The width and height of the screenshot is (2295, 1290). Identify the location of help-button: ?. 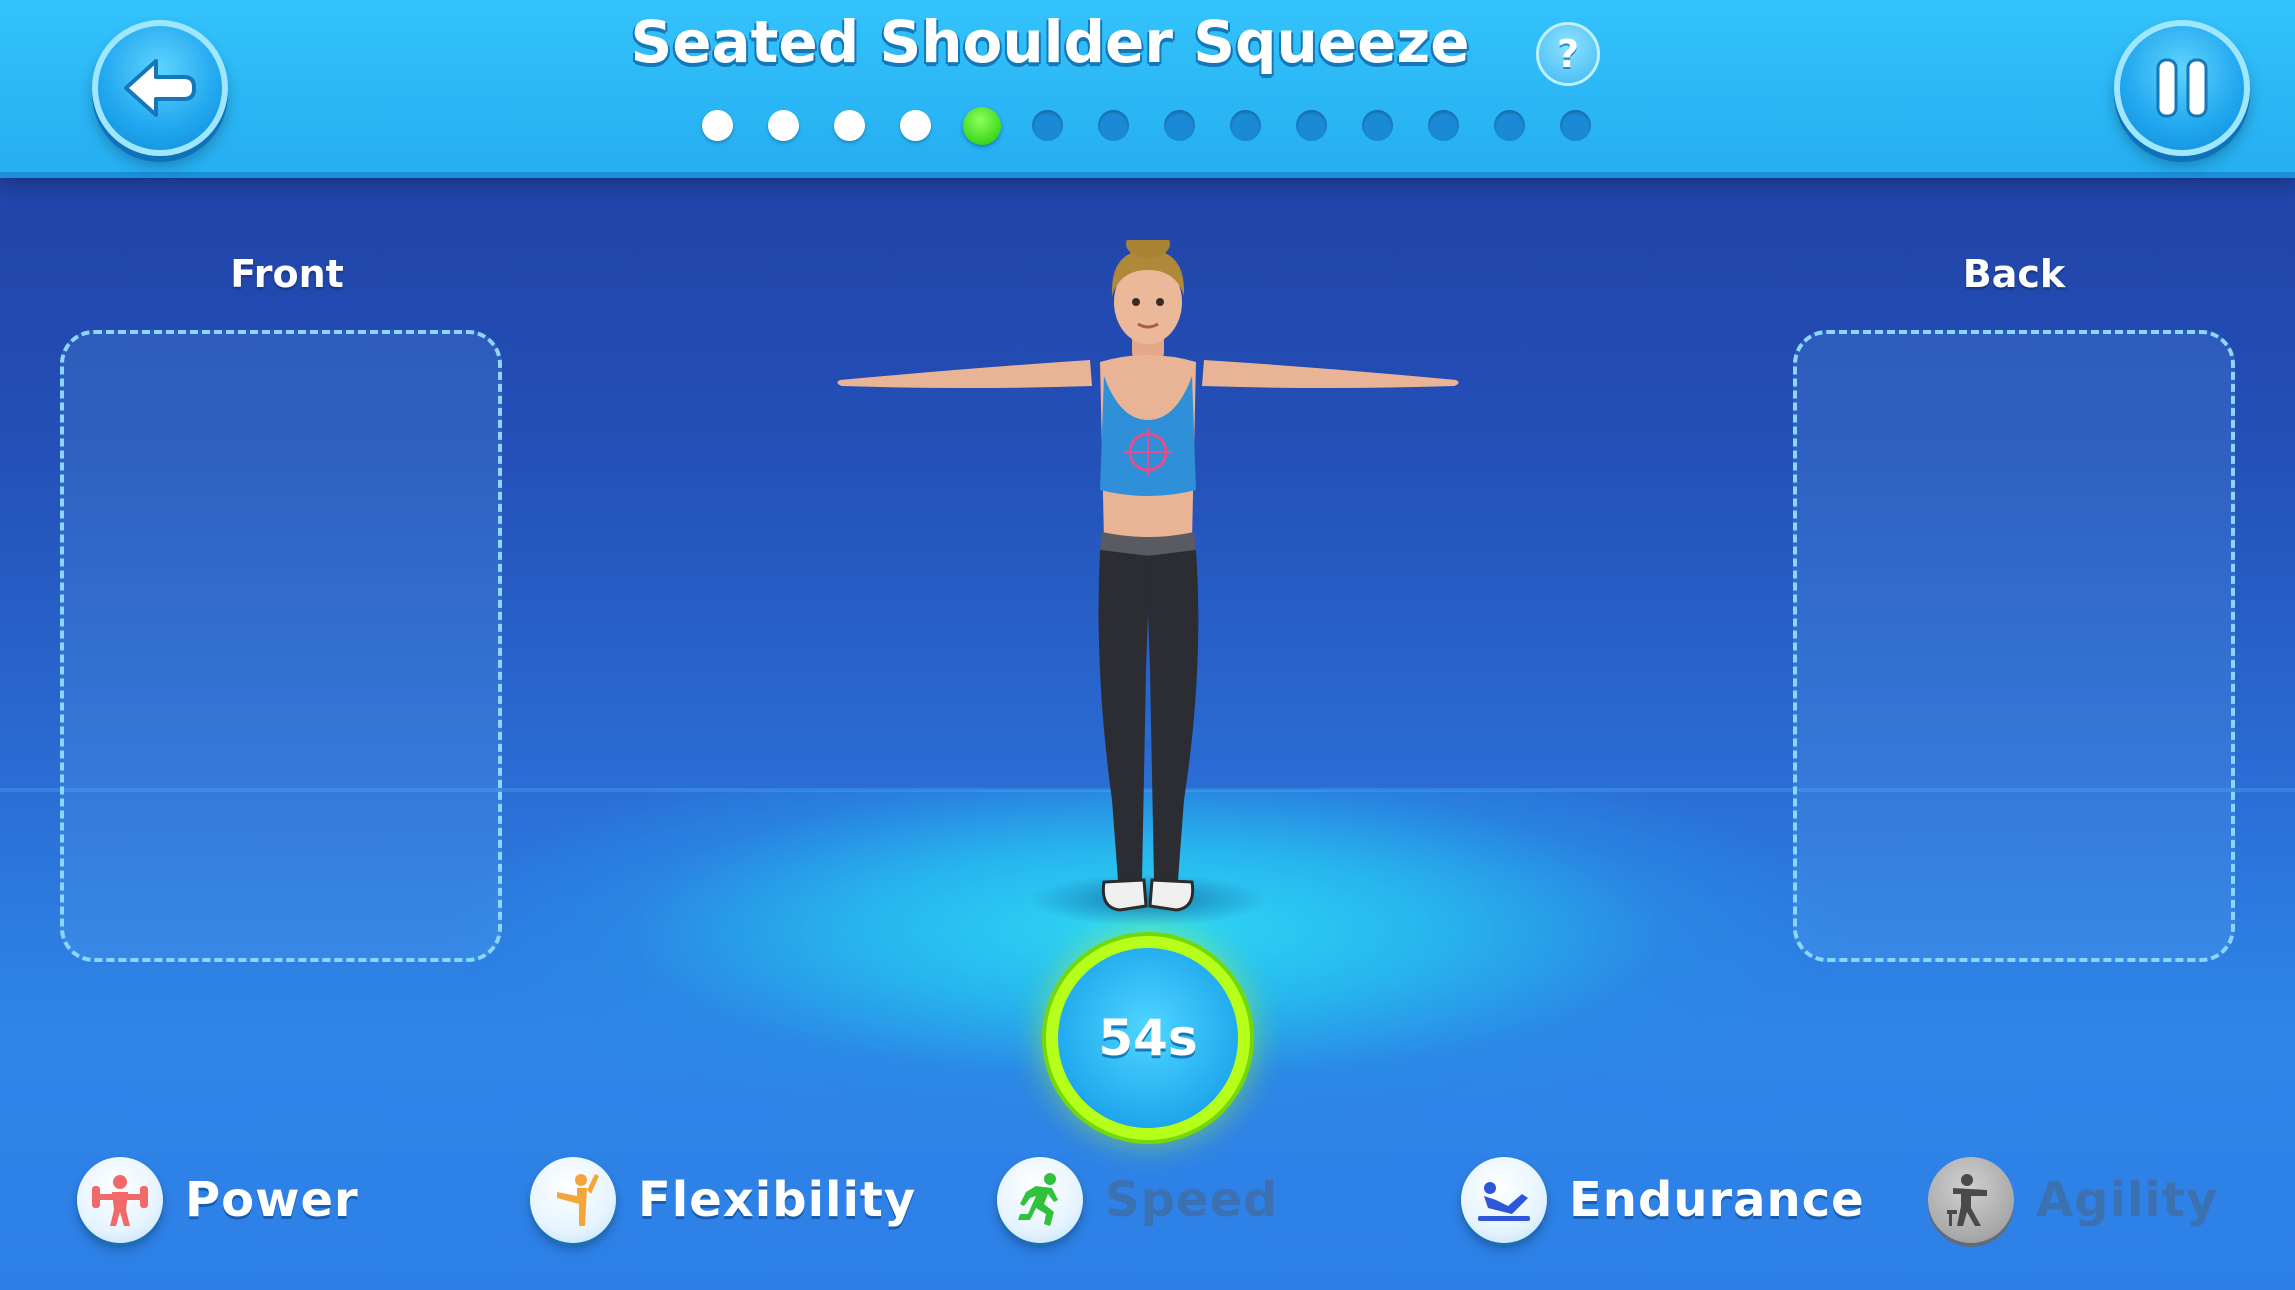
(1568, 54).